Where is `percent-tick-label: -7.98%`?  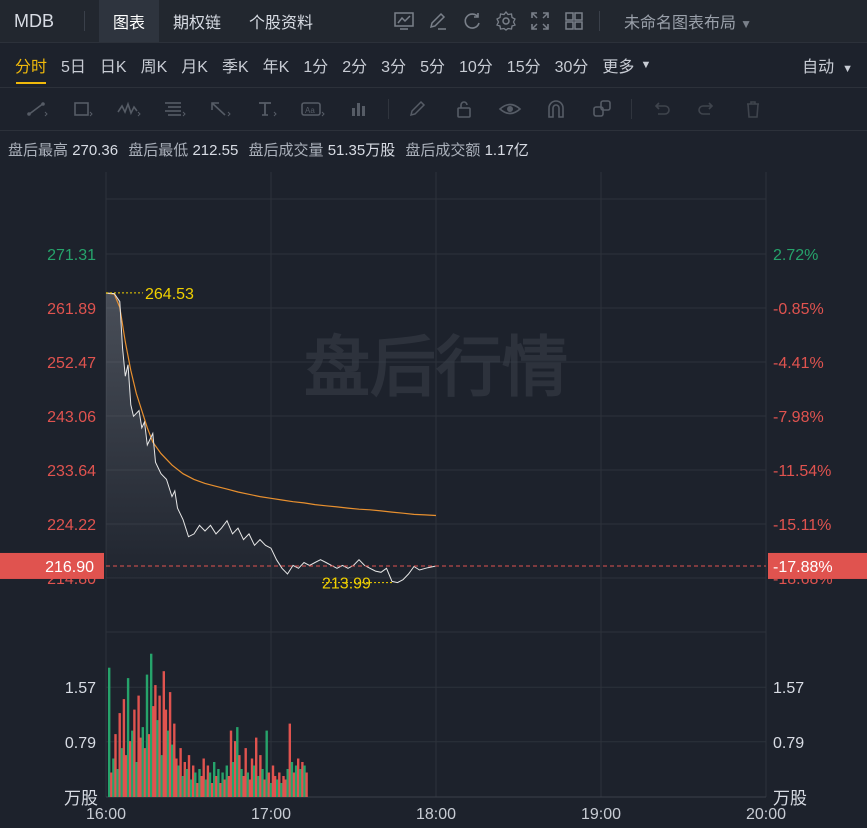 percent-tick-label: -7.98% is located at coordinates (798, 417).